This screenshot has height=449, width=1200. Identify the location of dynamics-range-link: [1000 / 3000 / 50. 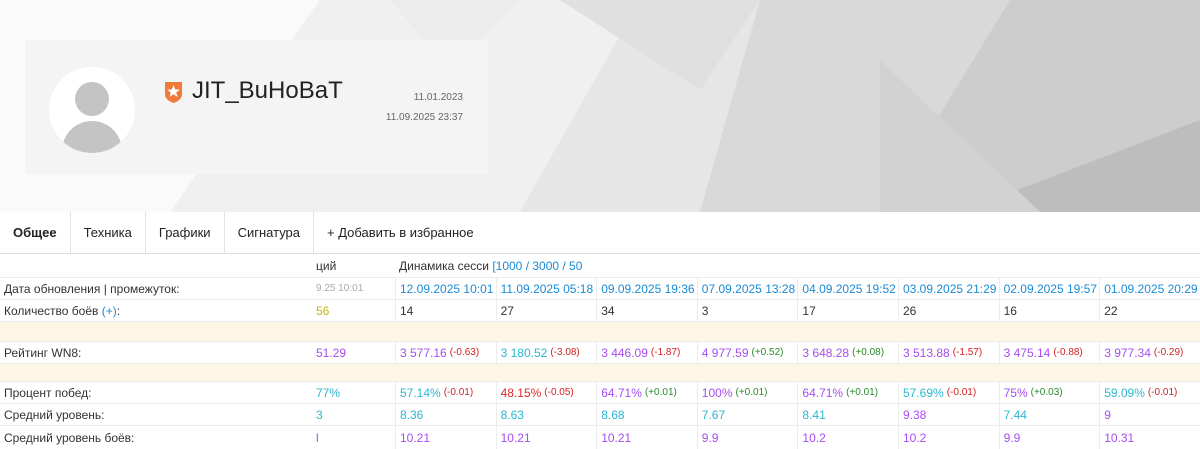
(537, 266).